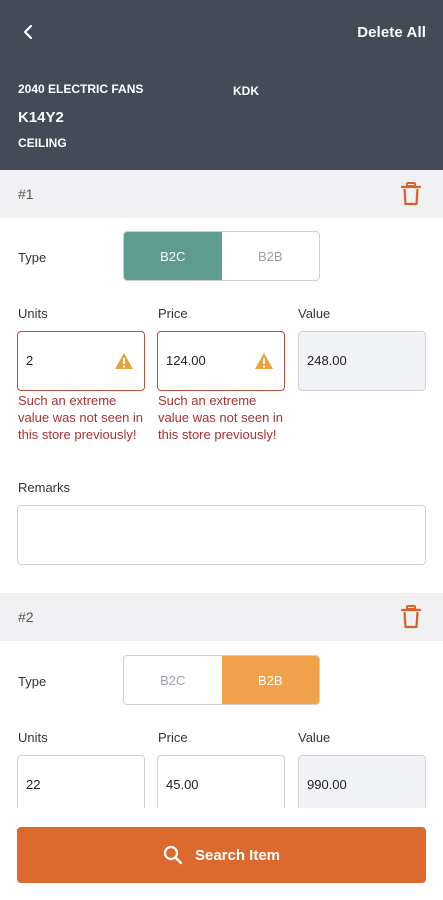  I want to click on back-arrow-icon, so click(28, 32).